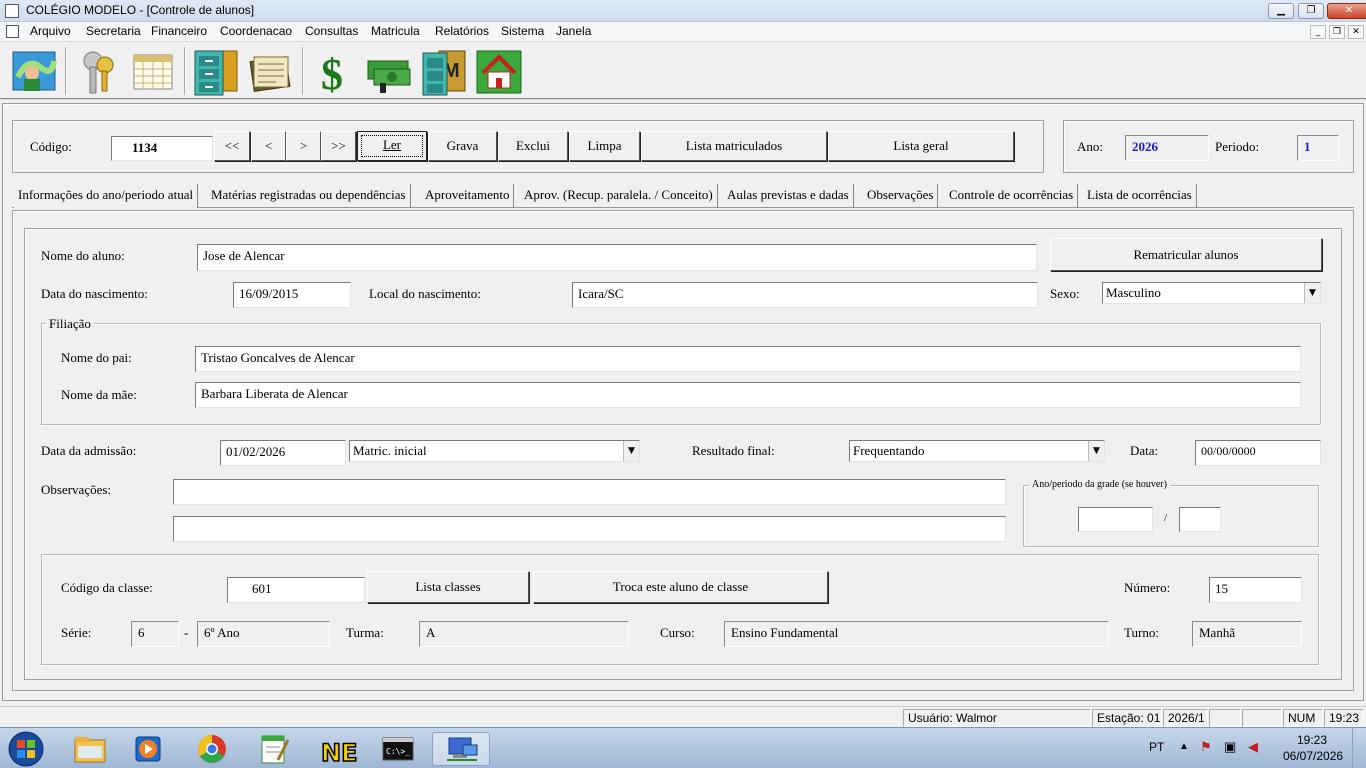 Image resolution: width=1366 pixels, height=768 pixels. Describe the element at coordinates (1247, 634) in the screenshot. I see `turno-value: Manhã` at that location.